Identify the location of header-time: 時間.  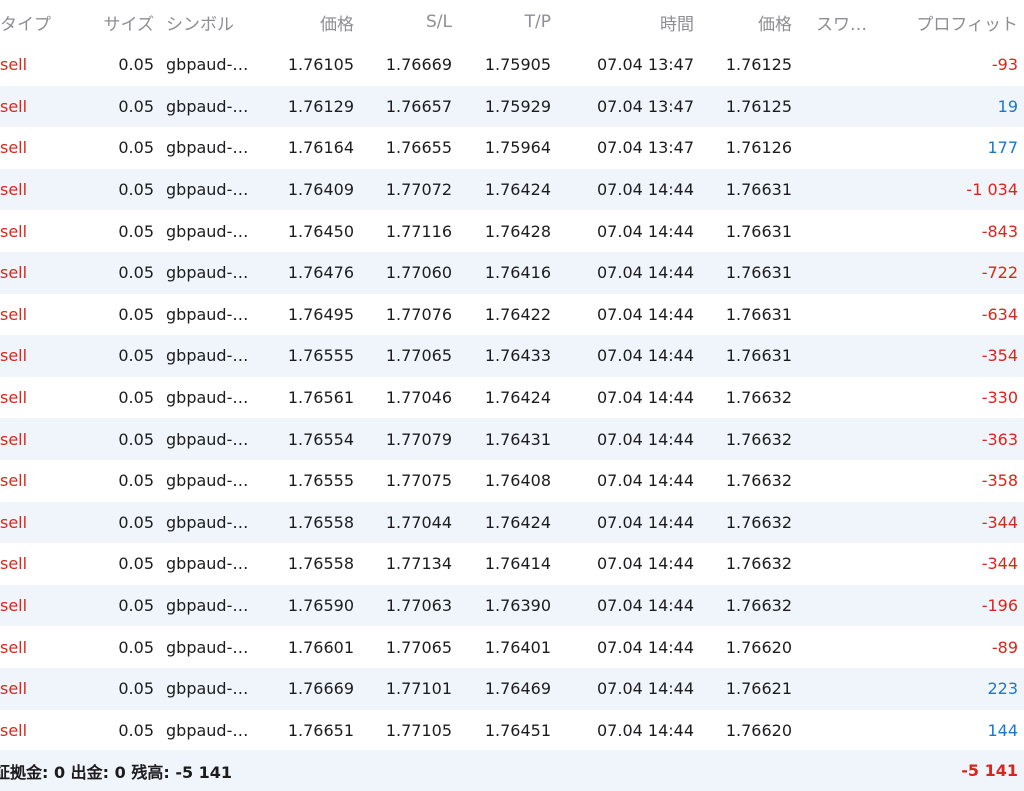
(627, 22).